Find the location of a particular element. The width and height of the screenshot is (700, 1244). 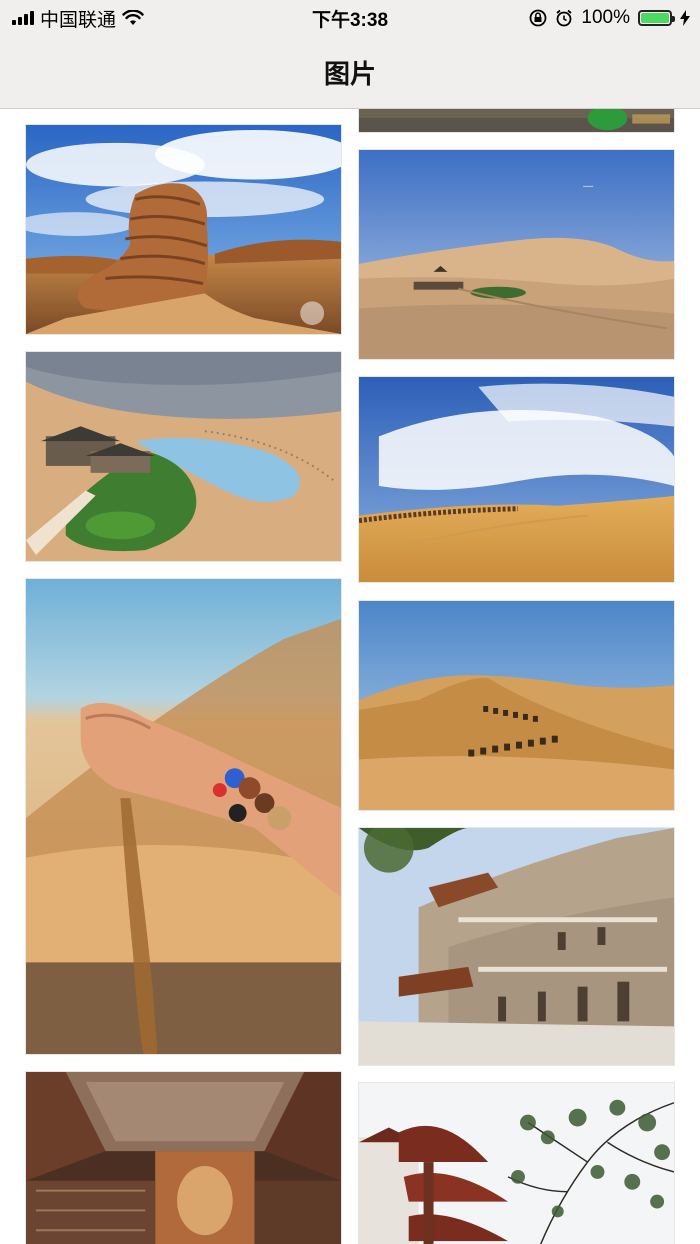

camel-dunes-photo is located at coordinates (516, 705).